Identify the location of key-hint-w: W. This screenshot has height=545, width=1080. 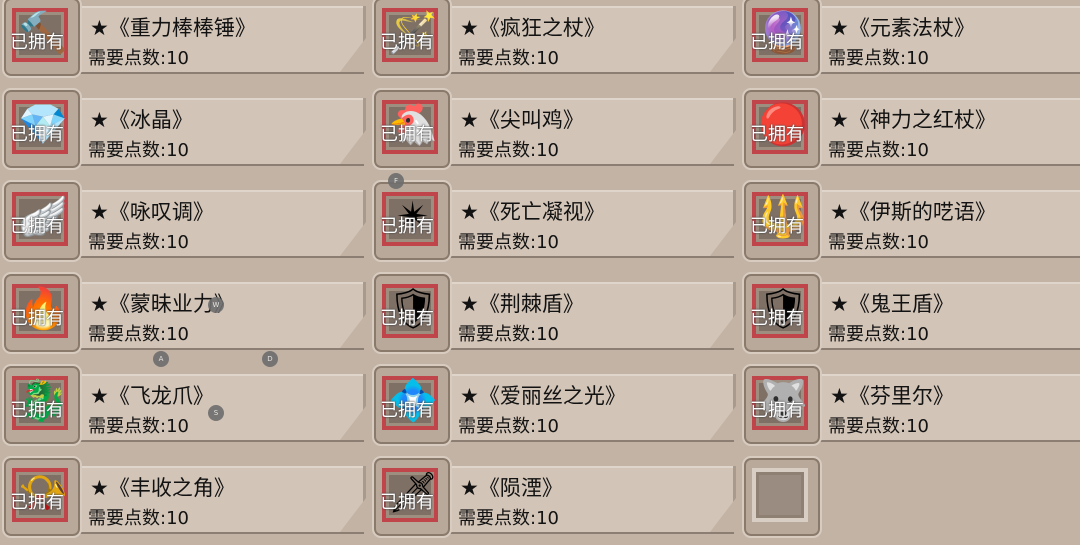
(216, 305).